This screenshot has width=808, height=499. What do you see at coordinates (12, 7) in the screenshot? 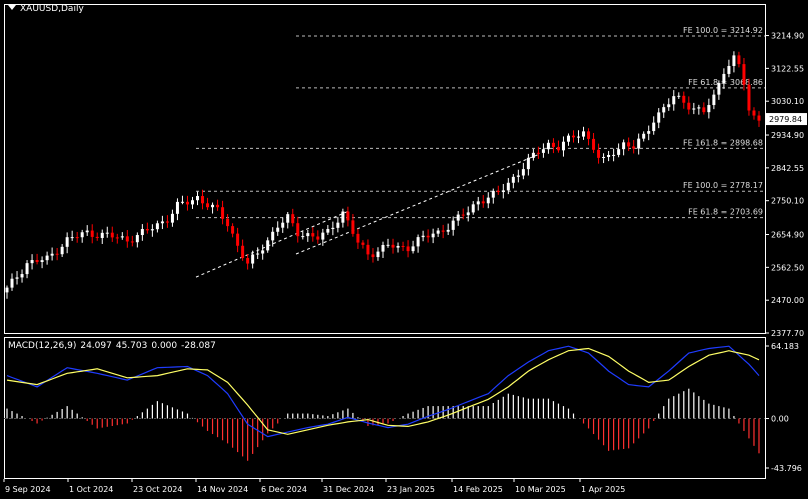
I see `dropdown-triangle-icon` at bounding box center [12, 7].